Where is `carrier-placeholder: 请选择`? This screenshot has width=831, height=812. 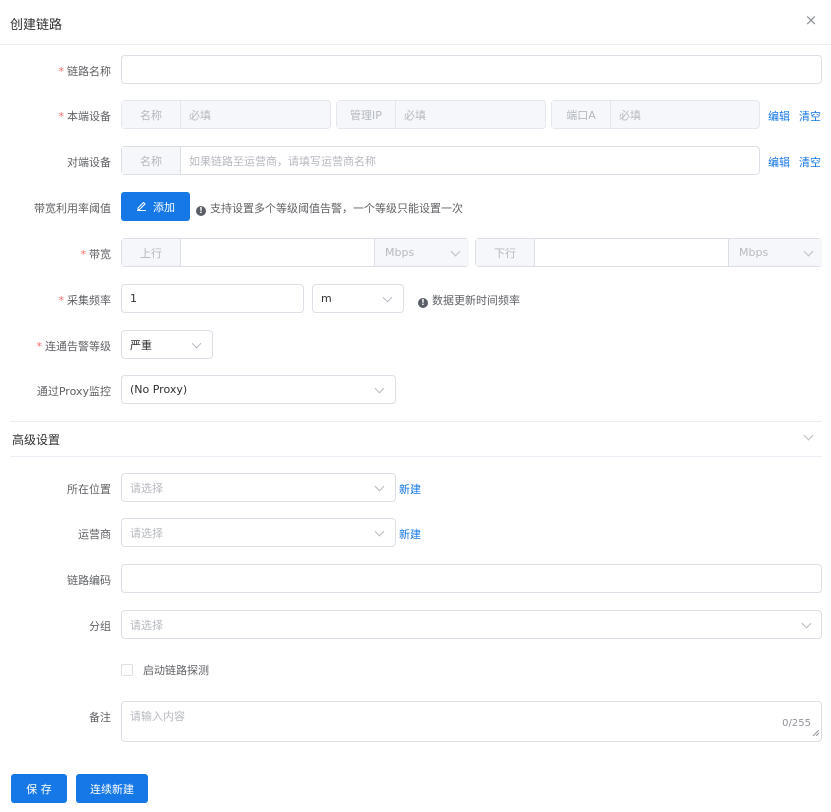
carrier-placeholder: 请选择 is located at coordinates (146, 533).